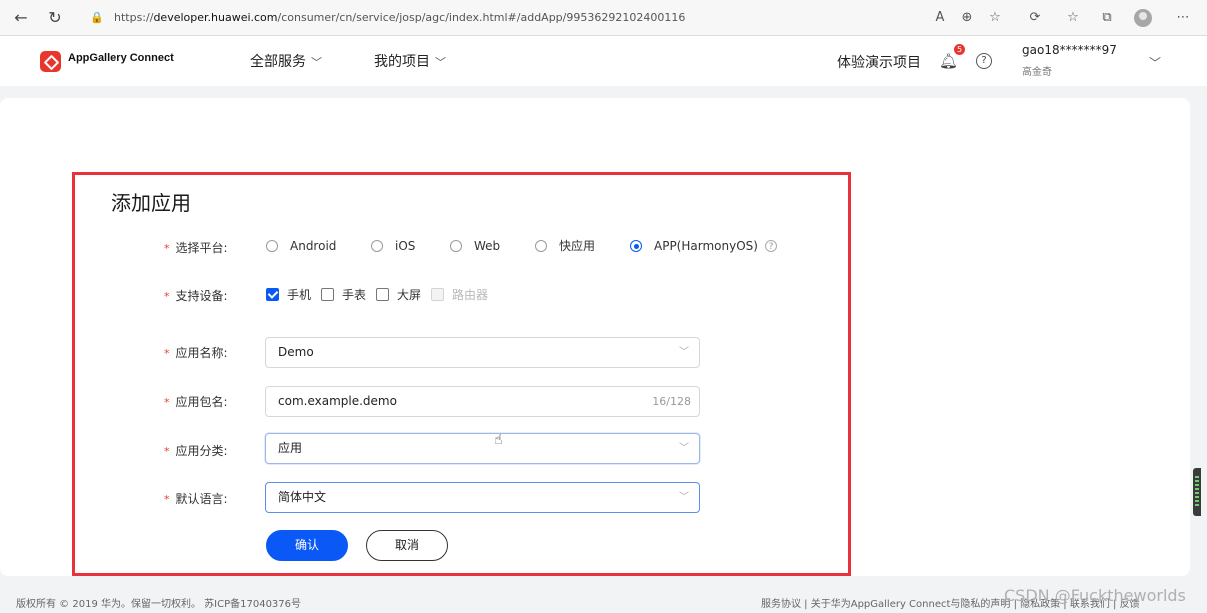  Describe the element at coordinates (272, 294) in the screenshot. I see `checkbox-checked` at that location.